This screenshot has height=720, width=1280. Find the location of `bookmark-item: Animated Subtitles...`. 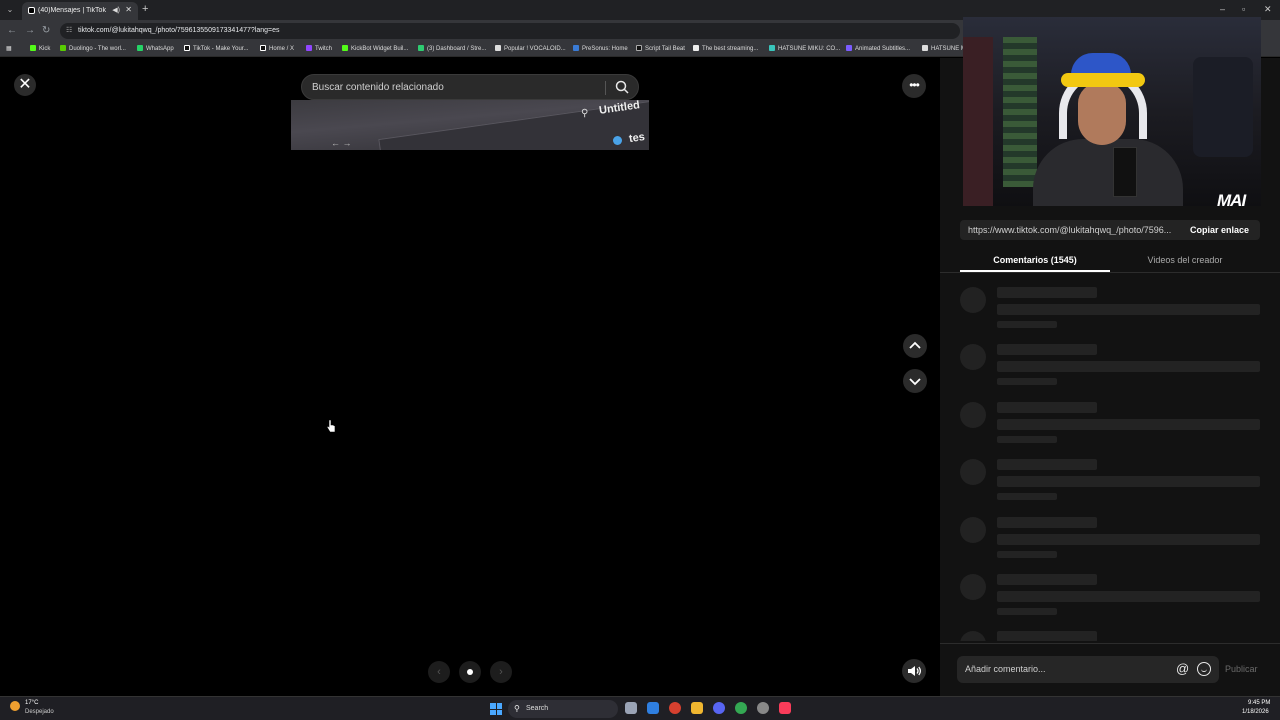

bookmark-item: Animated Subtitles... is located at coordinates (878, 48).